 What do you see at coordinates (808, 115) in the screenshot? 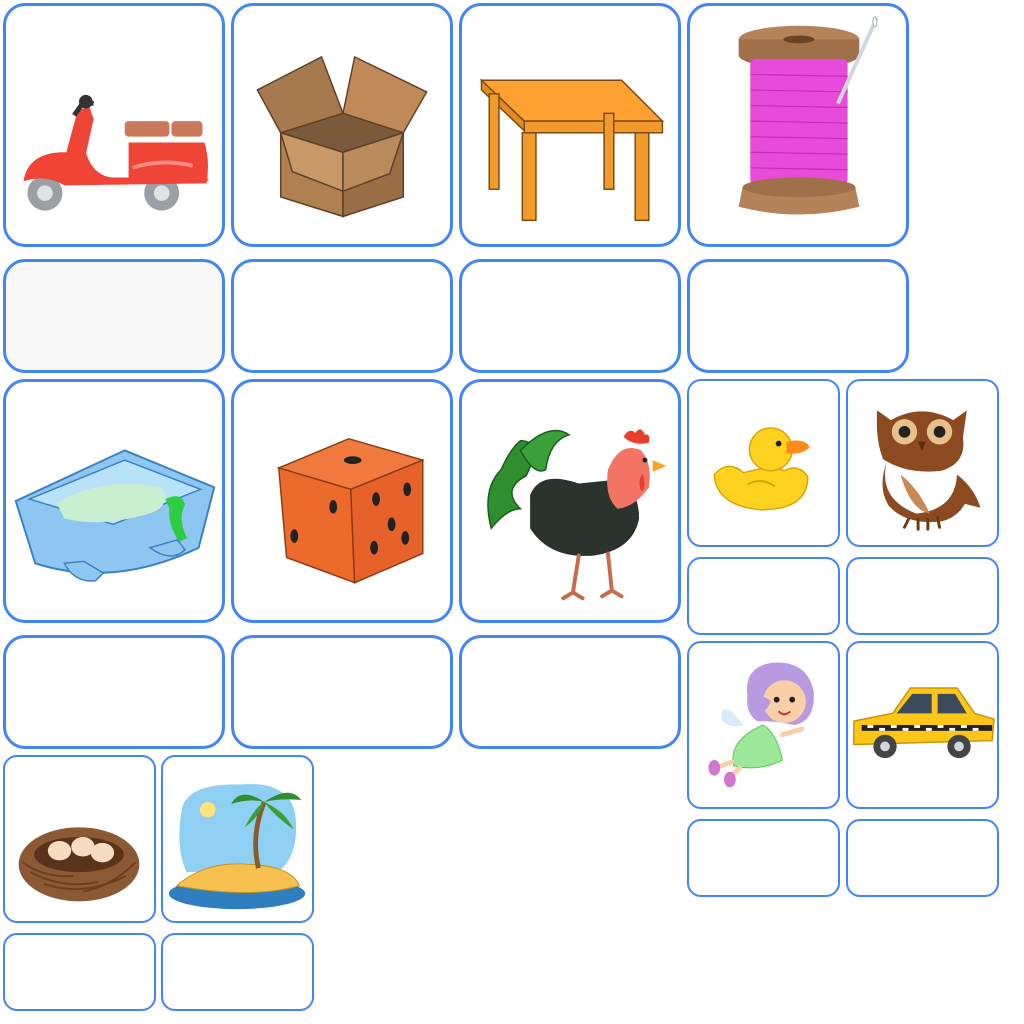
I see `spool-icon` at bounding box center [808, 115].